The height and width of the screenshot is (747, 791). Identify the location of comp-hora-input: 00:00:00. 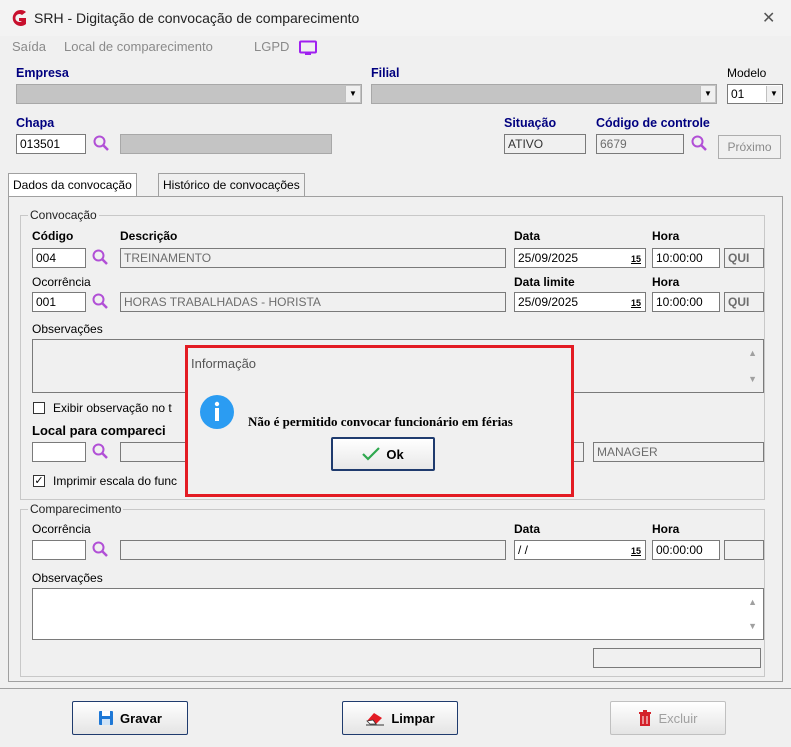
(686, 550).